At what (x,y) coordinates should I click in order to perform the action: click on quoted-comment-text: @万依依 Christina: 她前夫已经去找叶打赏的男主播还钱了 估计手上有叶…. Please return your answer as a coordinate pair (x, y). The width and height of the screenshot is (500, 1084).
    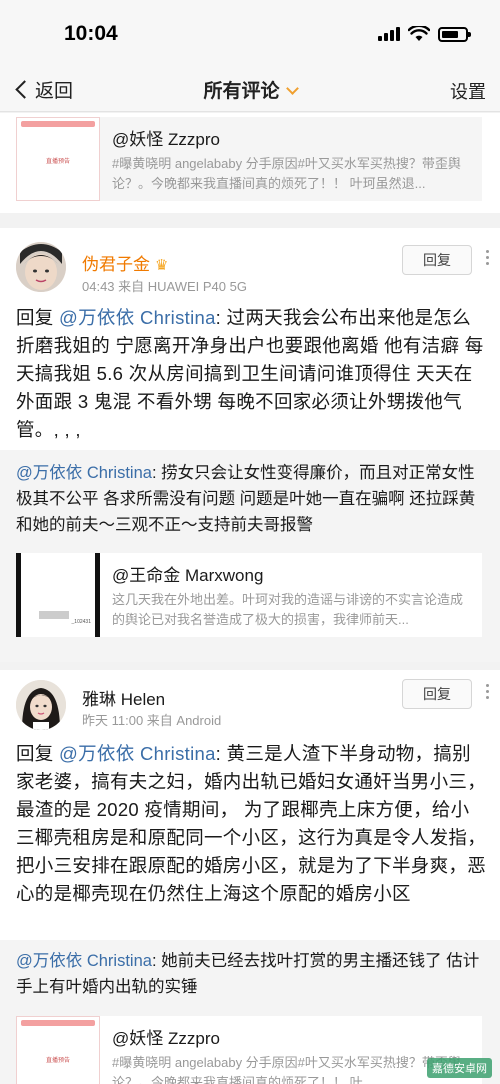
    Looking at the image, I should click on (248, 974).